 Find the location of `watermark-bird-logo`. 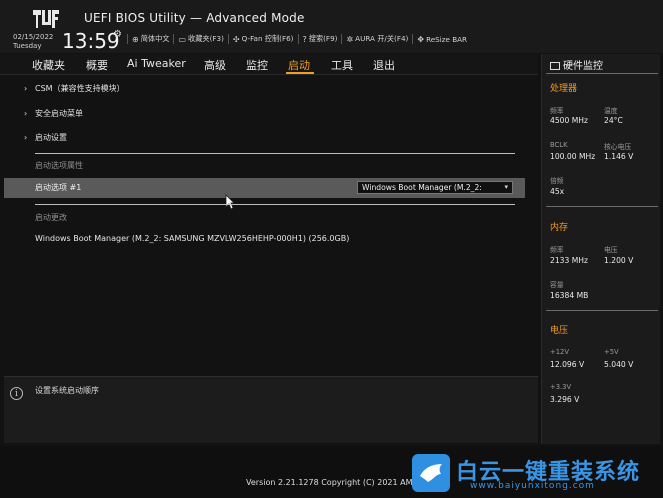

watermark-bird-logo is located at coordinates (431, 473).